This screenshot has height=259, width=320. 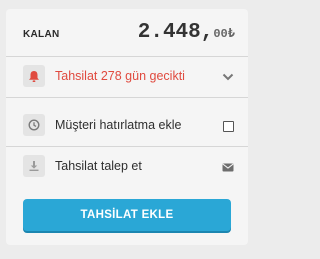 I want to click on envelope-icon, so click(x=228, y=167).